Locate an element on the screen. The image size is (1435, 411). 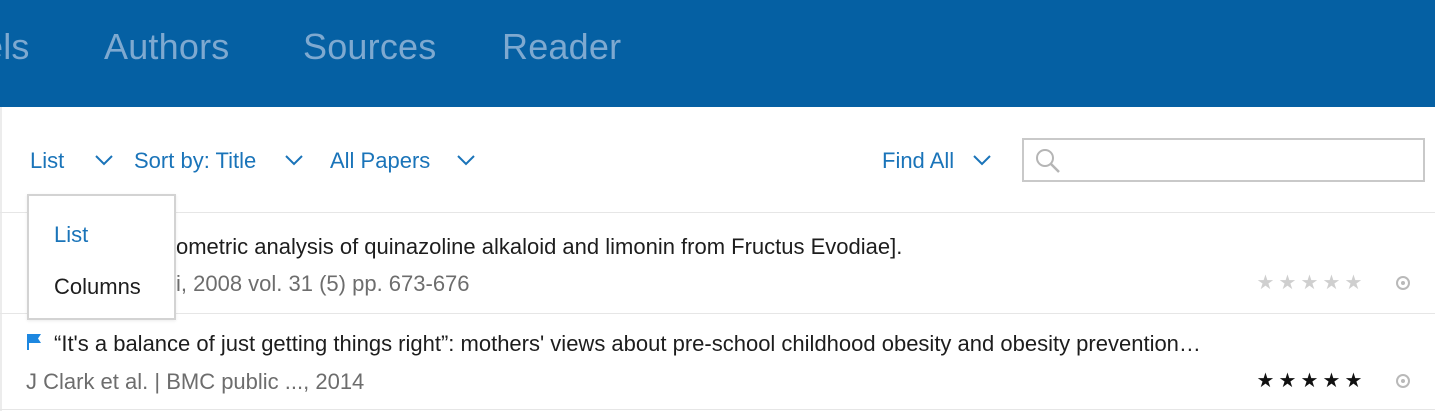
nav-tab-panels: els is located at coordinates (15, 47).